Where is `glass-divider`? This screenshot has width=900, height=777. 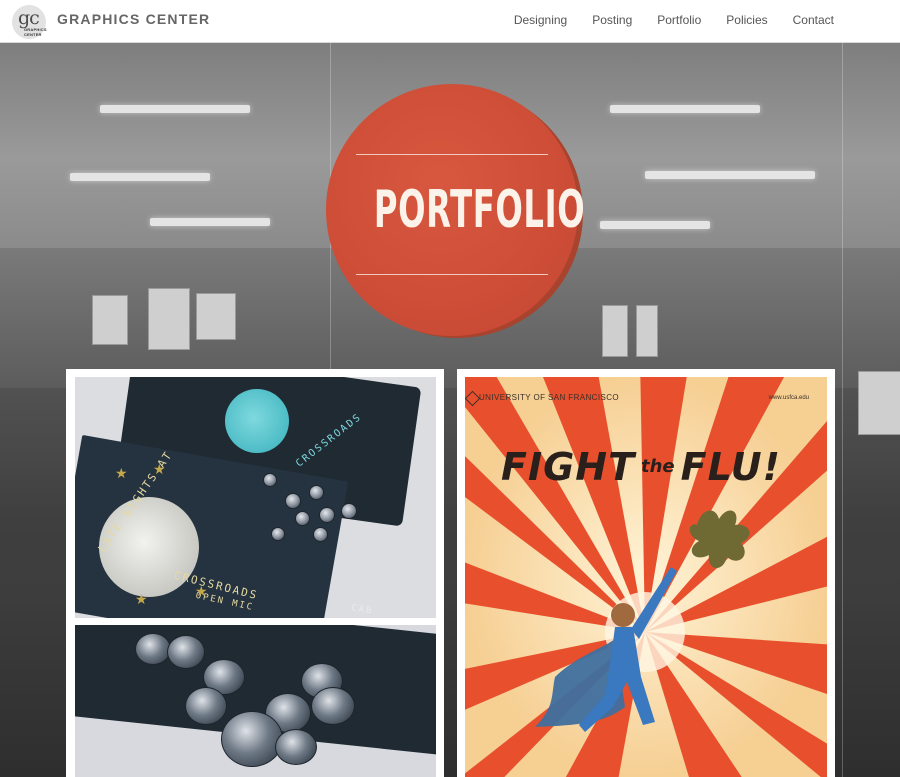
glass-divider is located at coordinates (842, 410).